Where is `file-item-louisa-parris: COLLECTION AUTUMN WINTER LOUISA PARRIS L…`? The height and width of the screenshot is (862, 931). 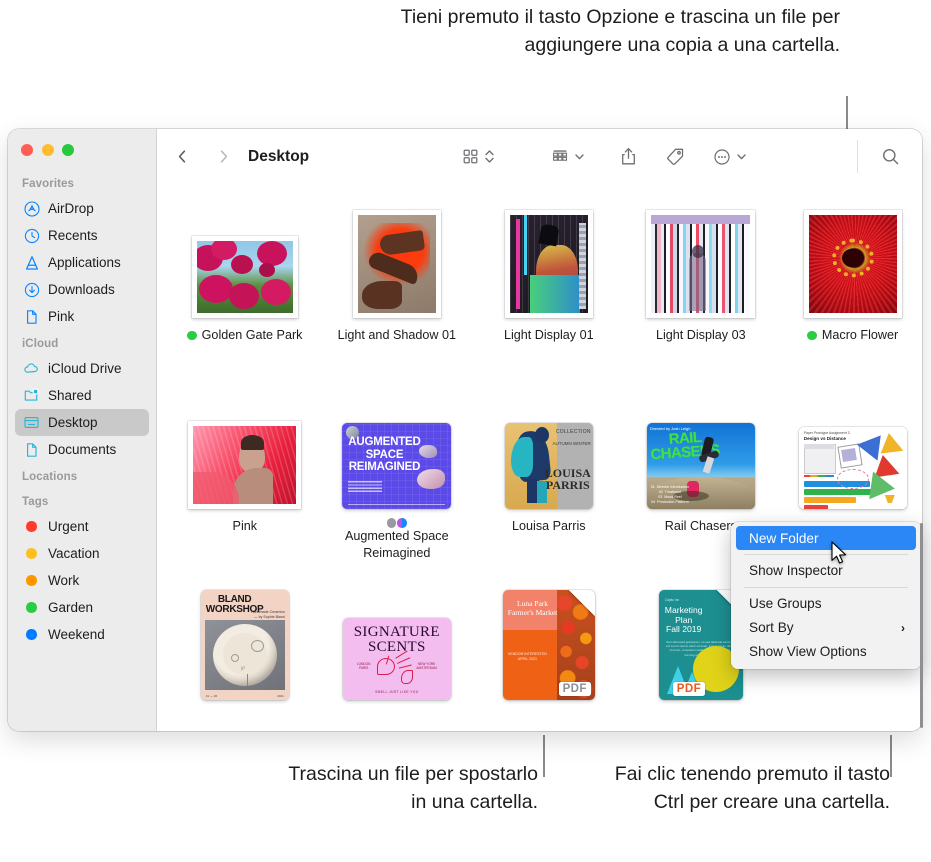 file-item-louisa-parris: COLLECTION AUTUMN WINTER LOUISA PARRIS L… is located at coordinates (549, 462).